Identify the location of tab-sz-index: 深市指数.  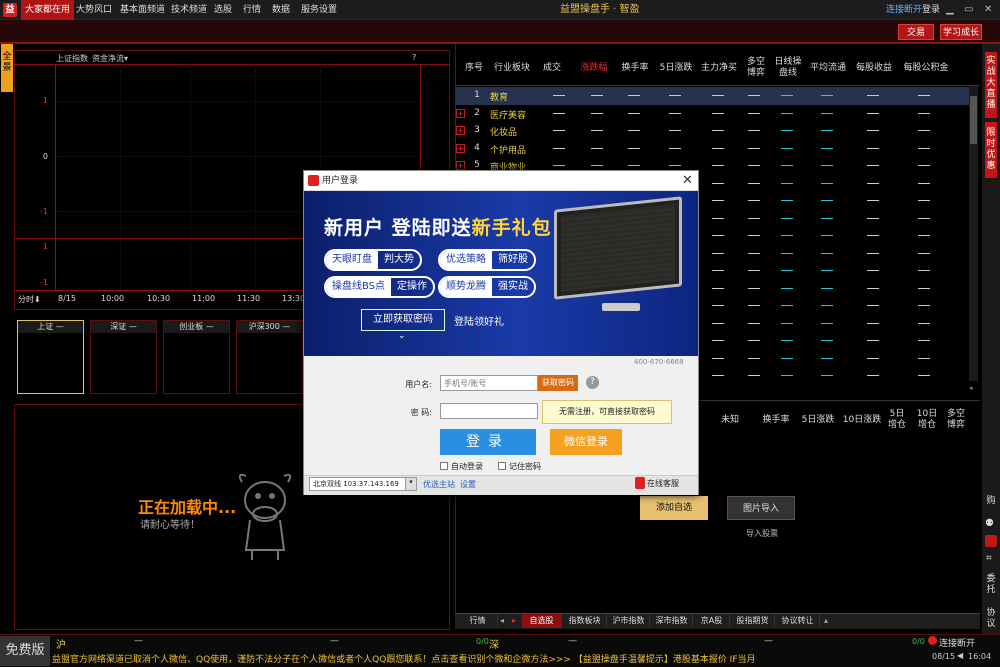
(672, 621).